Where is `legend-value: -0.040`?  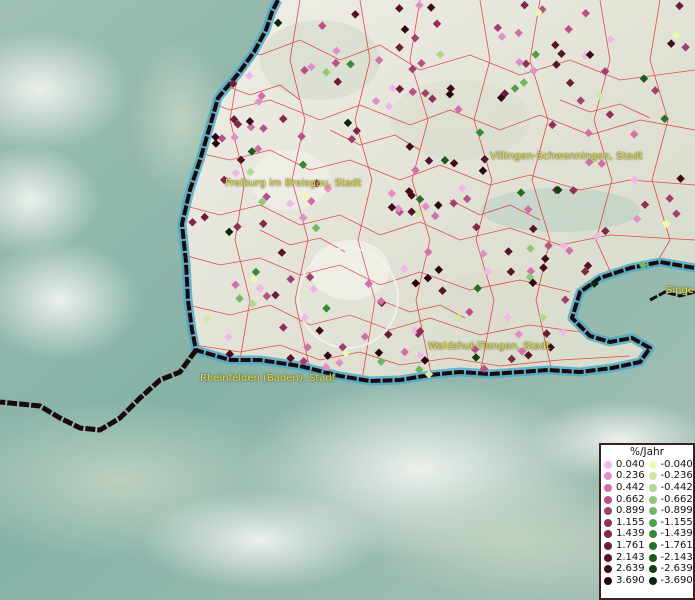
legend-value: -0.040 is located at coordinates (676, 464).